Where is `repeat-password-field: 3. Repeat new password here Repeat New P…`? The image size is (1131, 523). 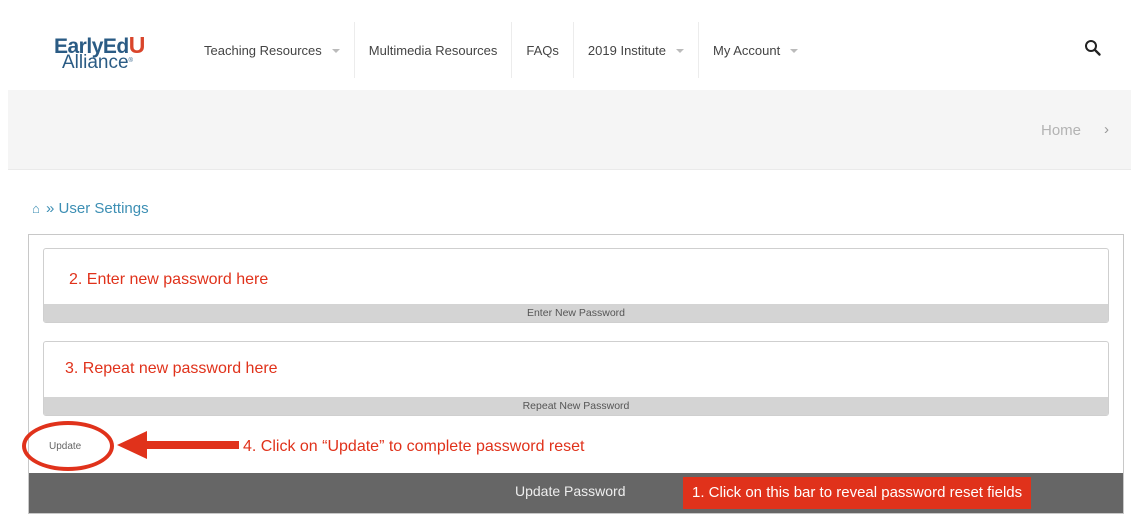
repeat-password-field: 3. Repeat new password here Repeat New P… is located at coordinates (576, 378).